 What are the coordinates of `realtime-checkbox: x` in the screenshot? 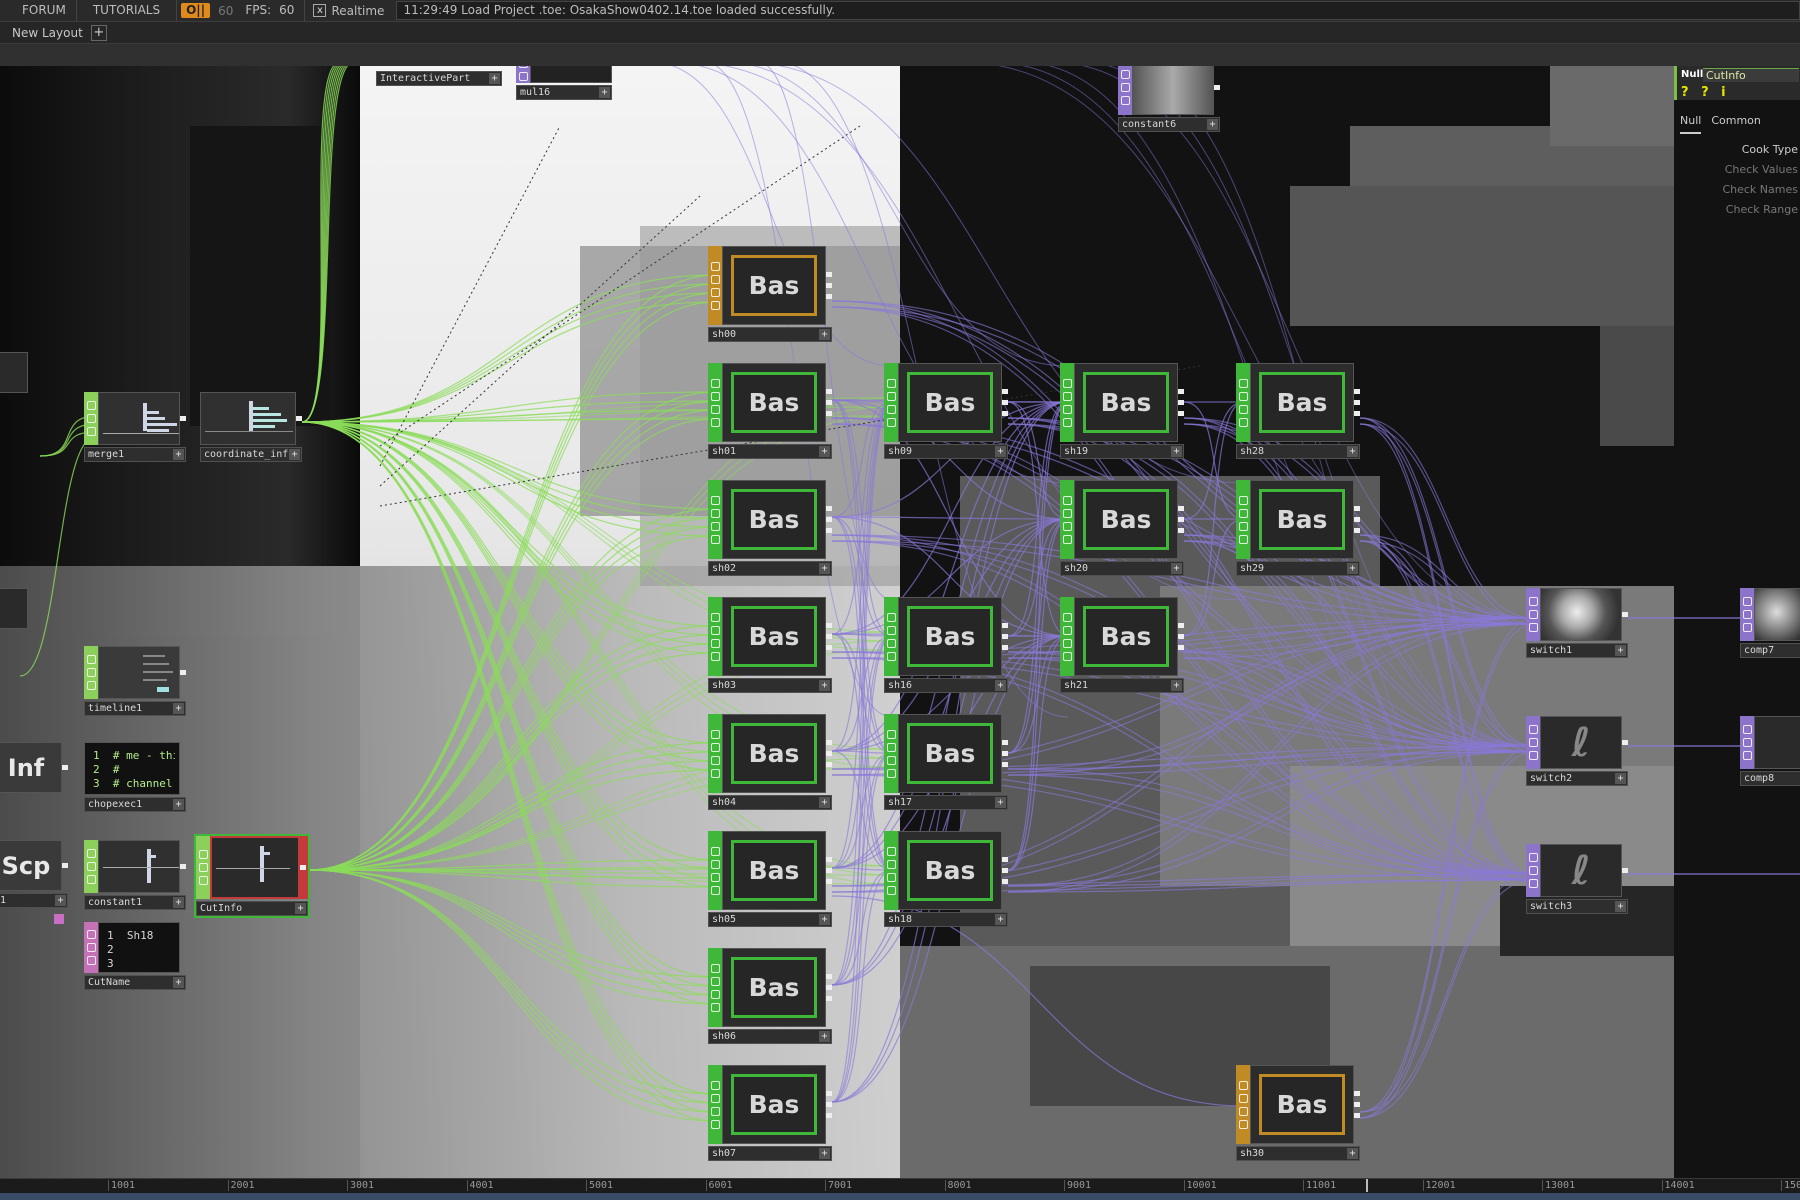 It's located at (320, 10).